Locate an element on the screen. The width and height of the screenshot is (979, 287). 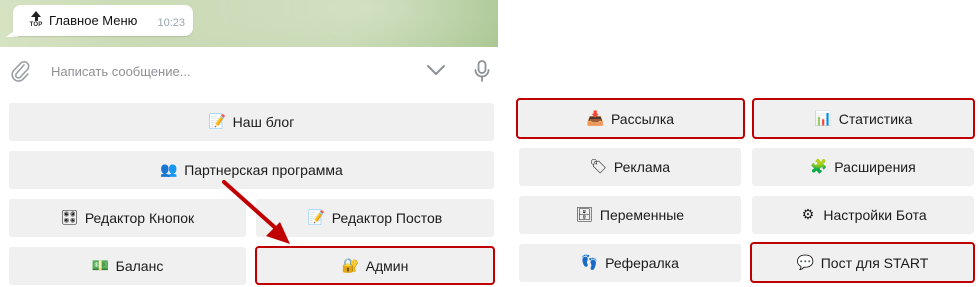
kb-button-label: Рассылка is located at coordinates (642, 118).